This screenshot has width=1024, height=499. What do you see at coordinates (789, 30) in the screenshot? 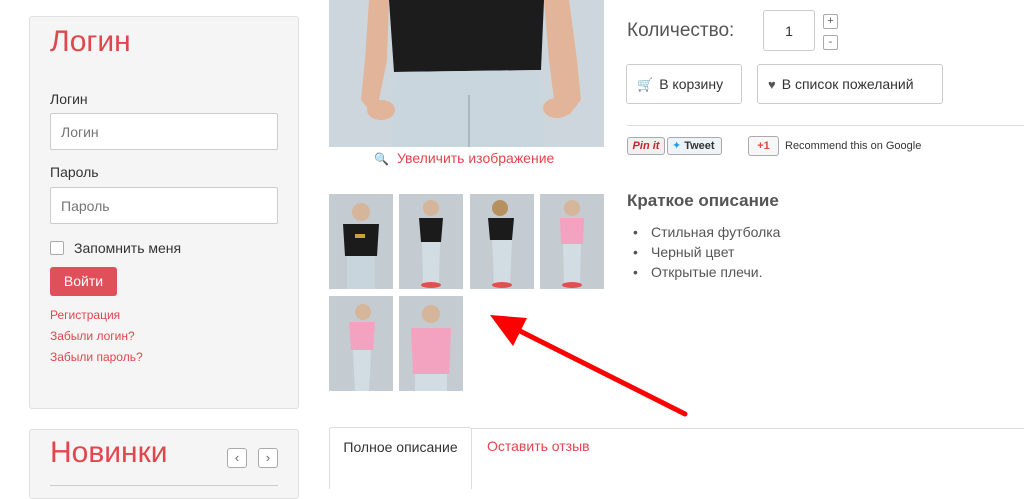
I see `quantity-input: 1` at bounding box center [789, 30].